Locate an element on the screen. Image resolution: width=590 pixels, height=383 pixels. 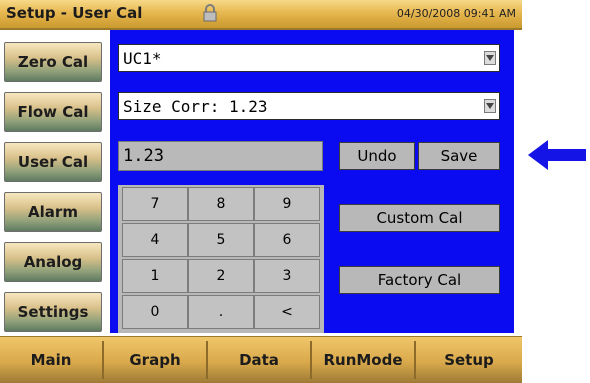
tab-main: Main is located at coordinates (52, 360).